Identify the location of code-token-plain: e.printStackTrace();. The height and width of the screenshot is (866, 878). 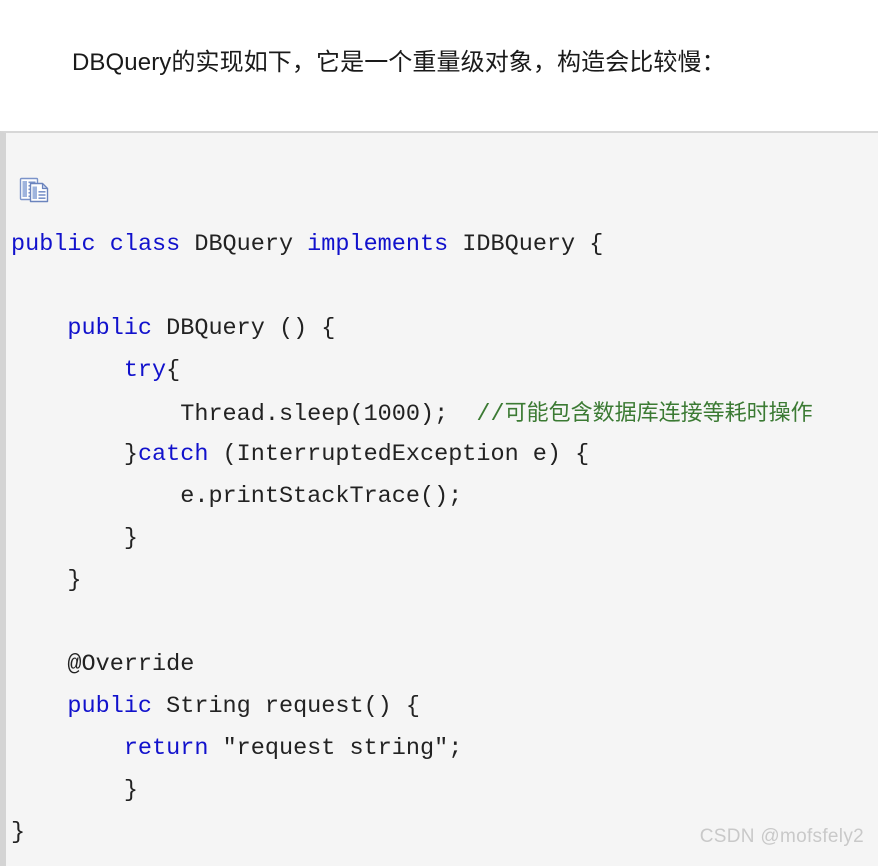
(321, 496).